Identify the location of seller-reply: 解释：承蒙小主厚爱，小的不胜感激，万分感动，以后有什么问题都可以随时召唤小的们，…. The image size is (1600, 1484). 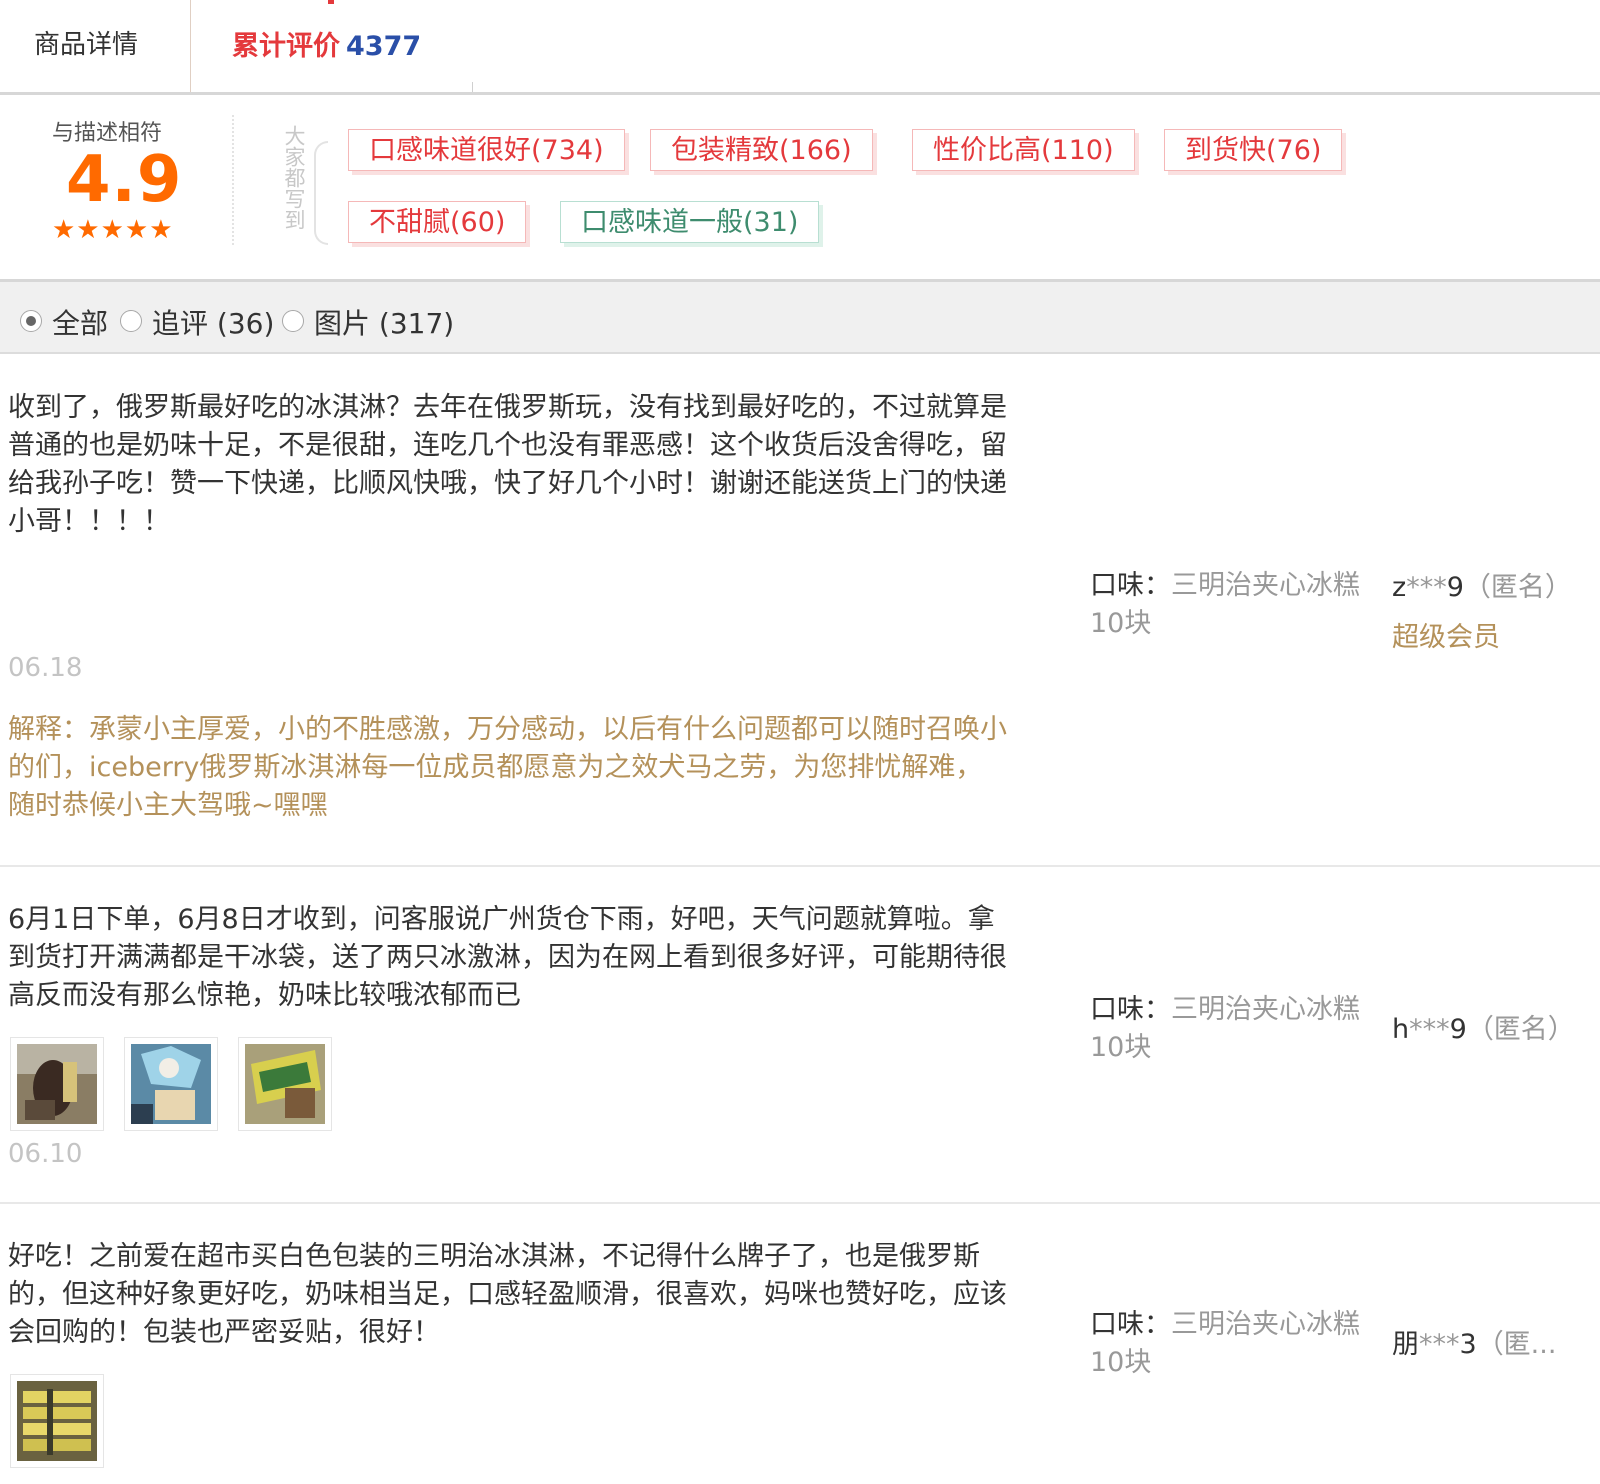
(507, 767).